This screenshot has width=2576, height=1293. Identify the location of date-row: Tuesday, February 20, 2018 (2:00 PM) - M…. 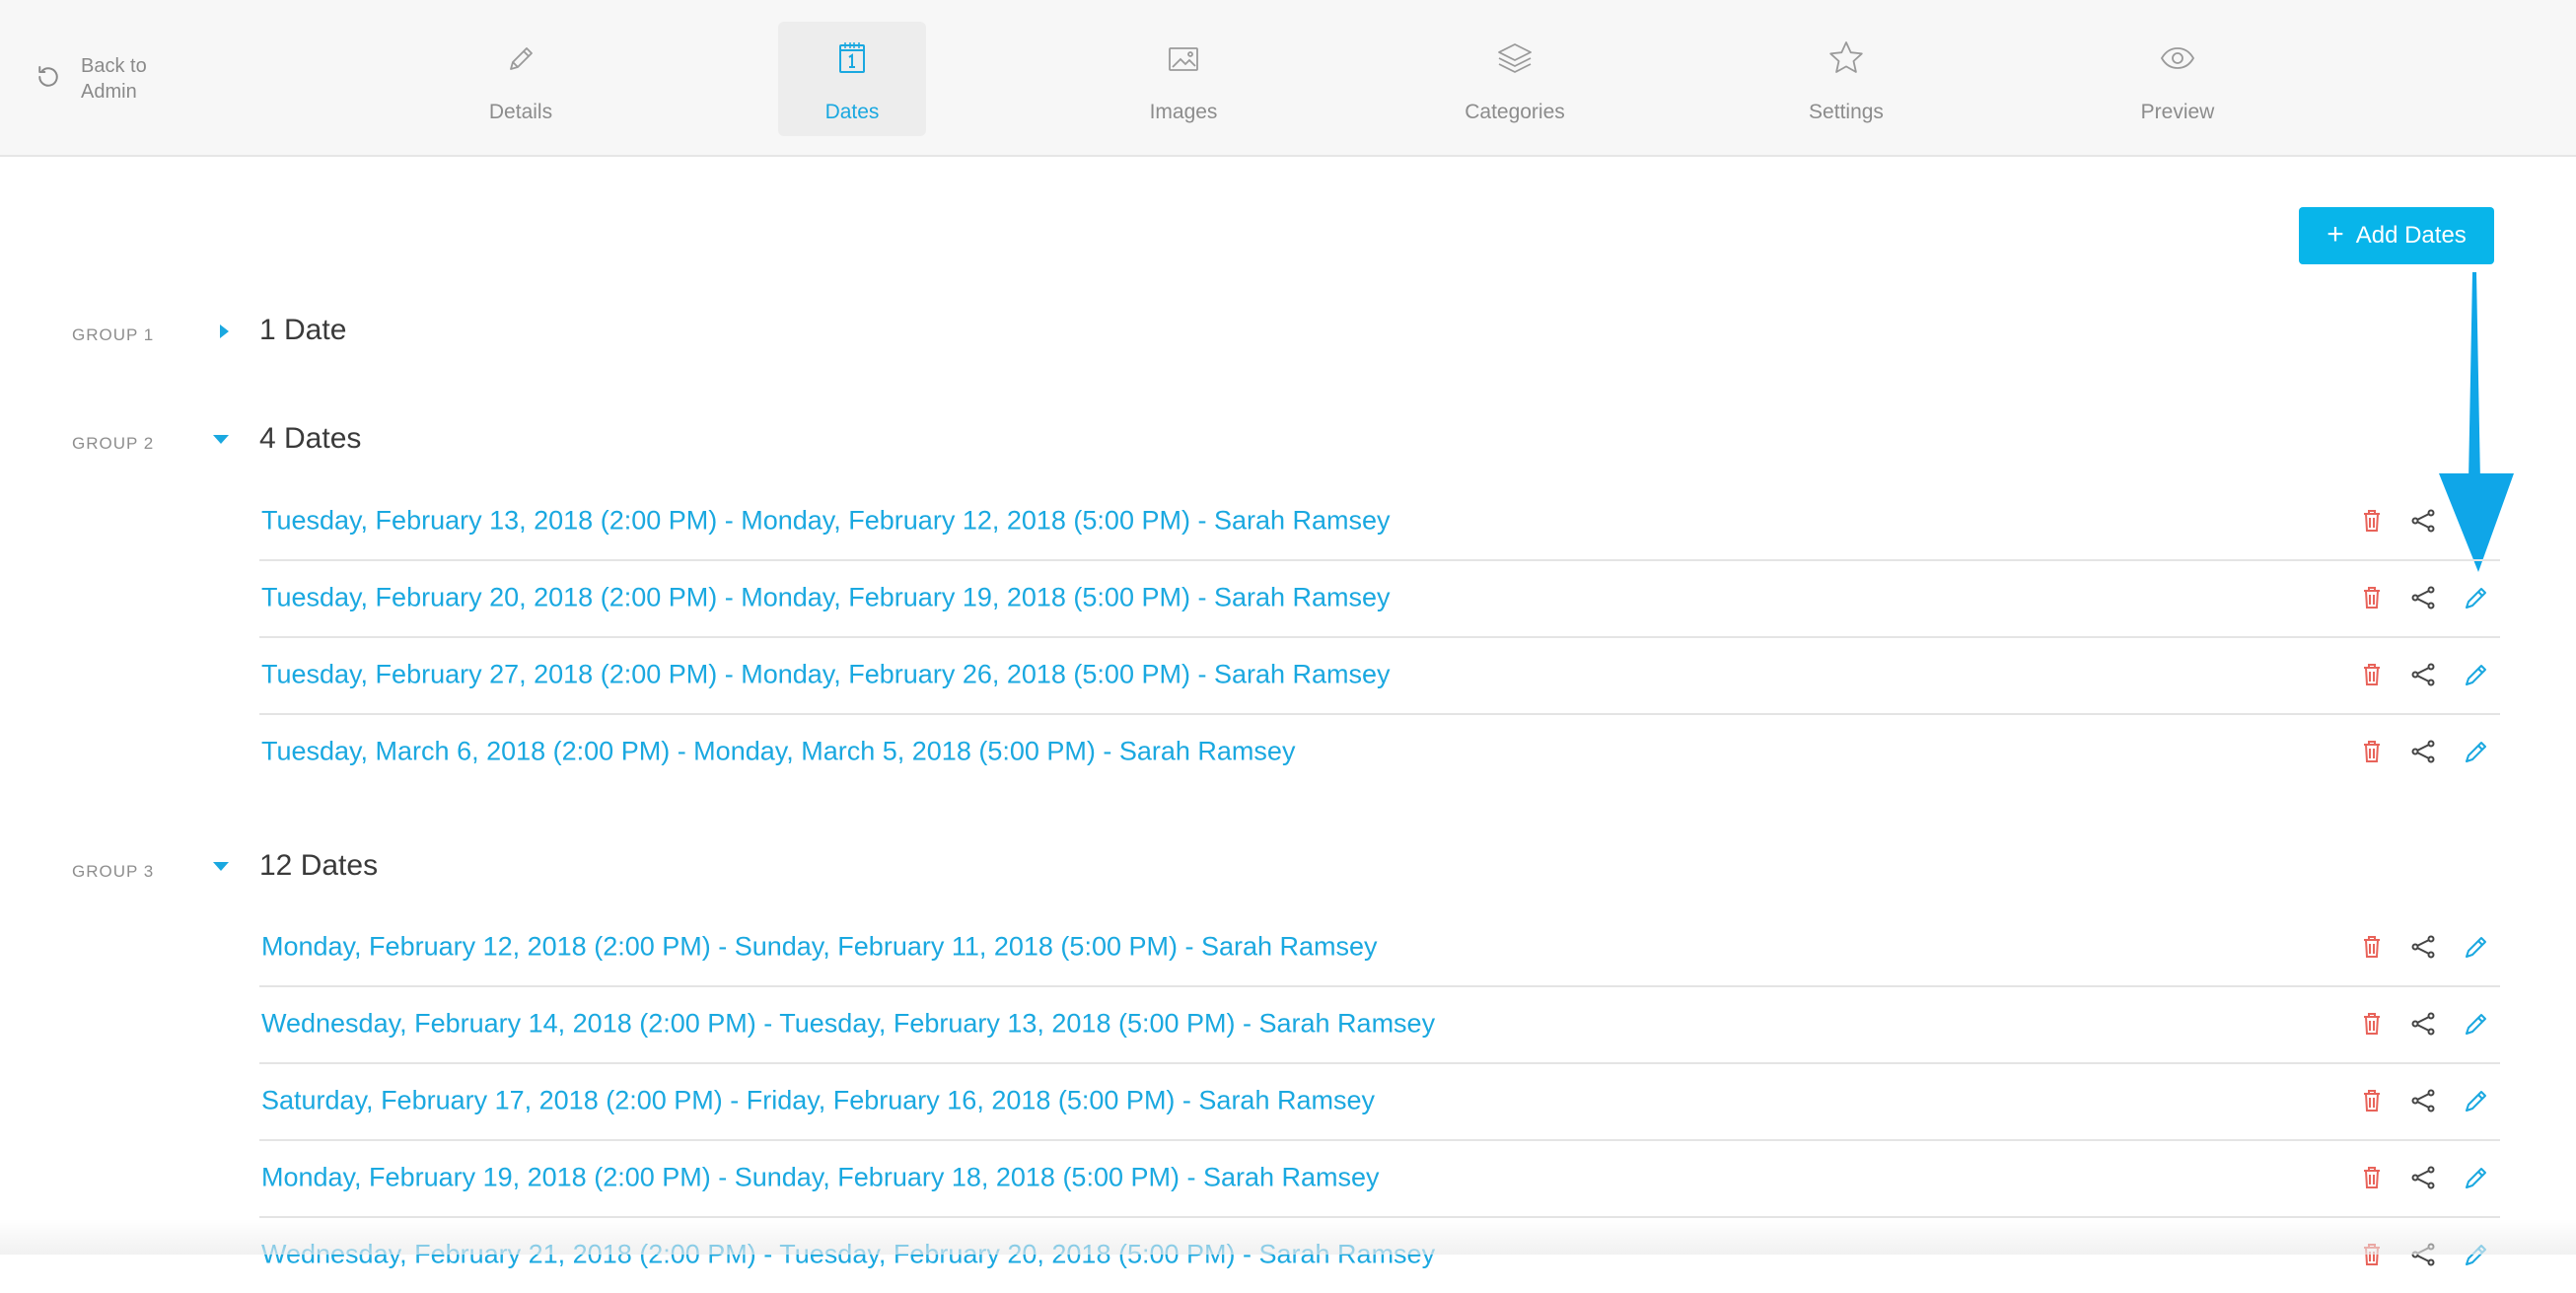
(1380, 598).